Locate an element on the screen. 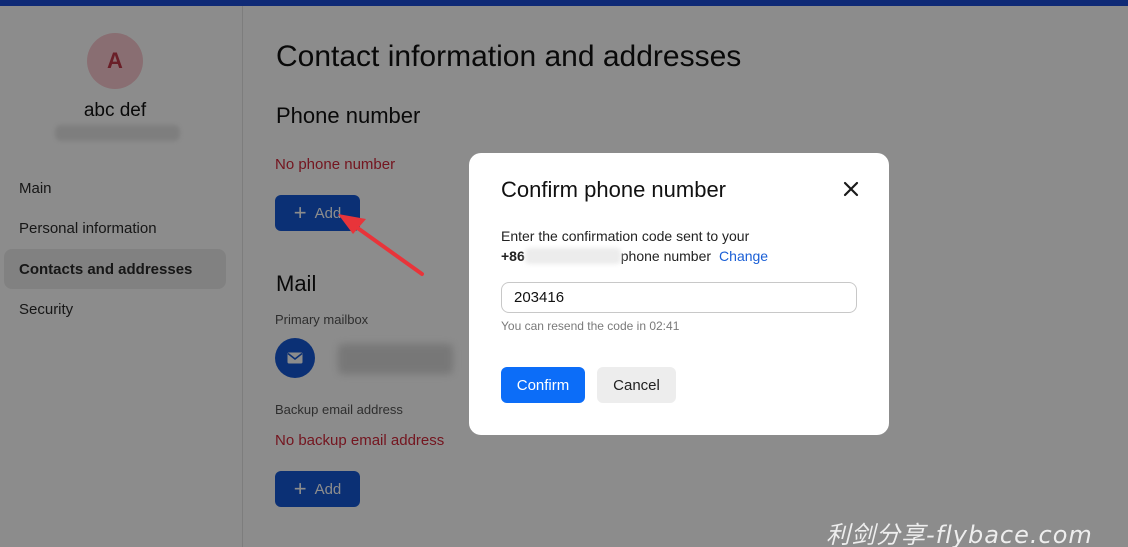 The height and width of the screenshot is (547, 1128). redacted-phone-number is located at coordinates (572, 256).